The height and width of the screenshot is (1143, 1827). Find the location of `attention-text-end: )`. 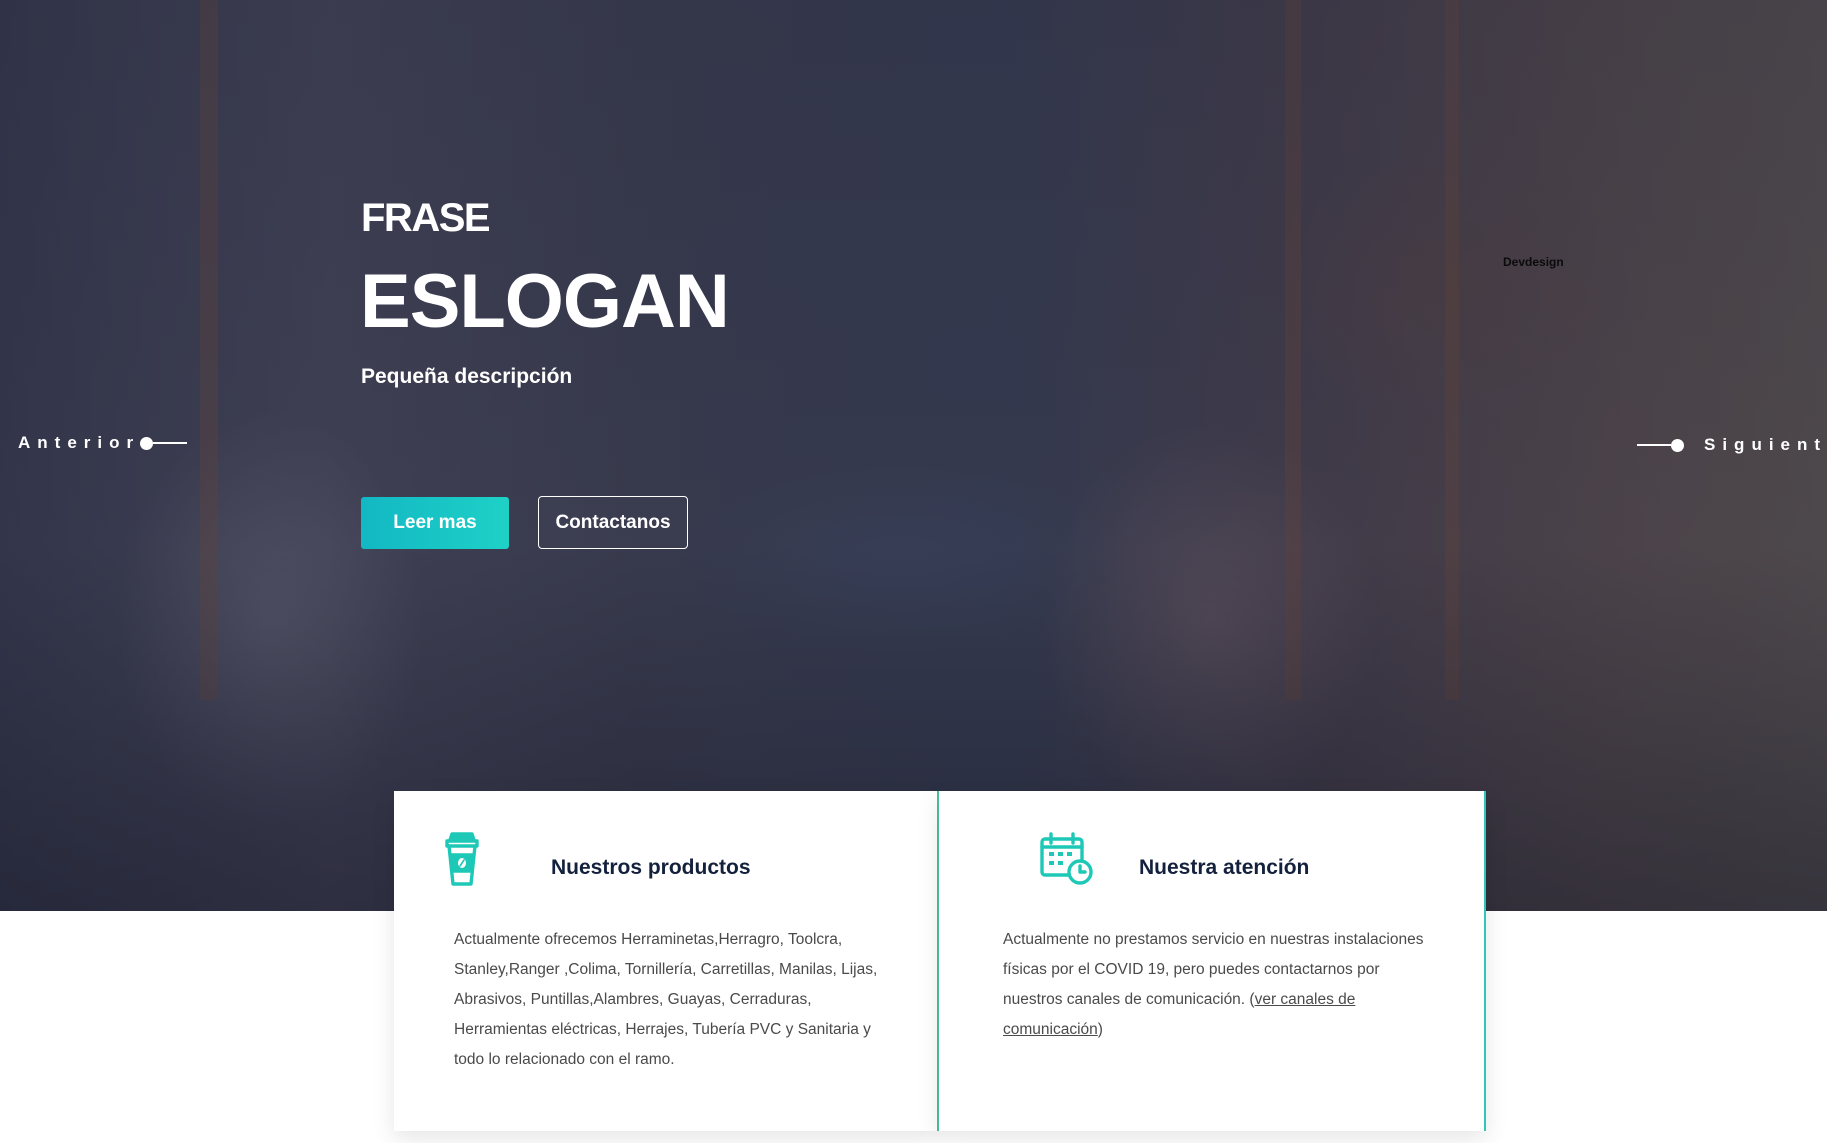

attention-text-end: ) is located at coordinates (1100, 1029).